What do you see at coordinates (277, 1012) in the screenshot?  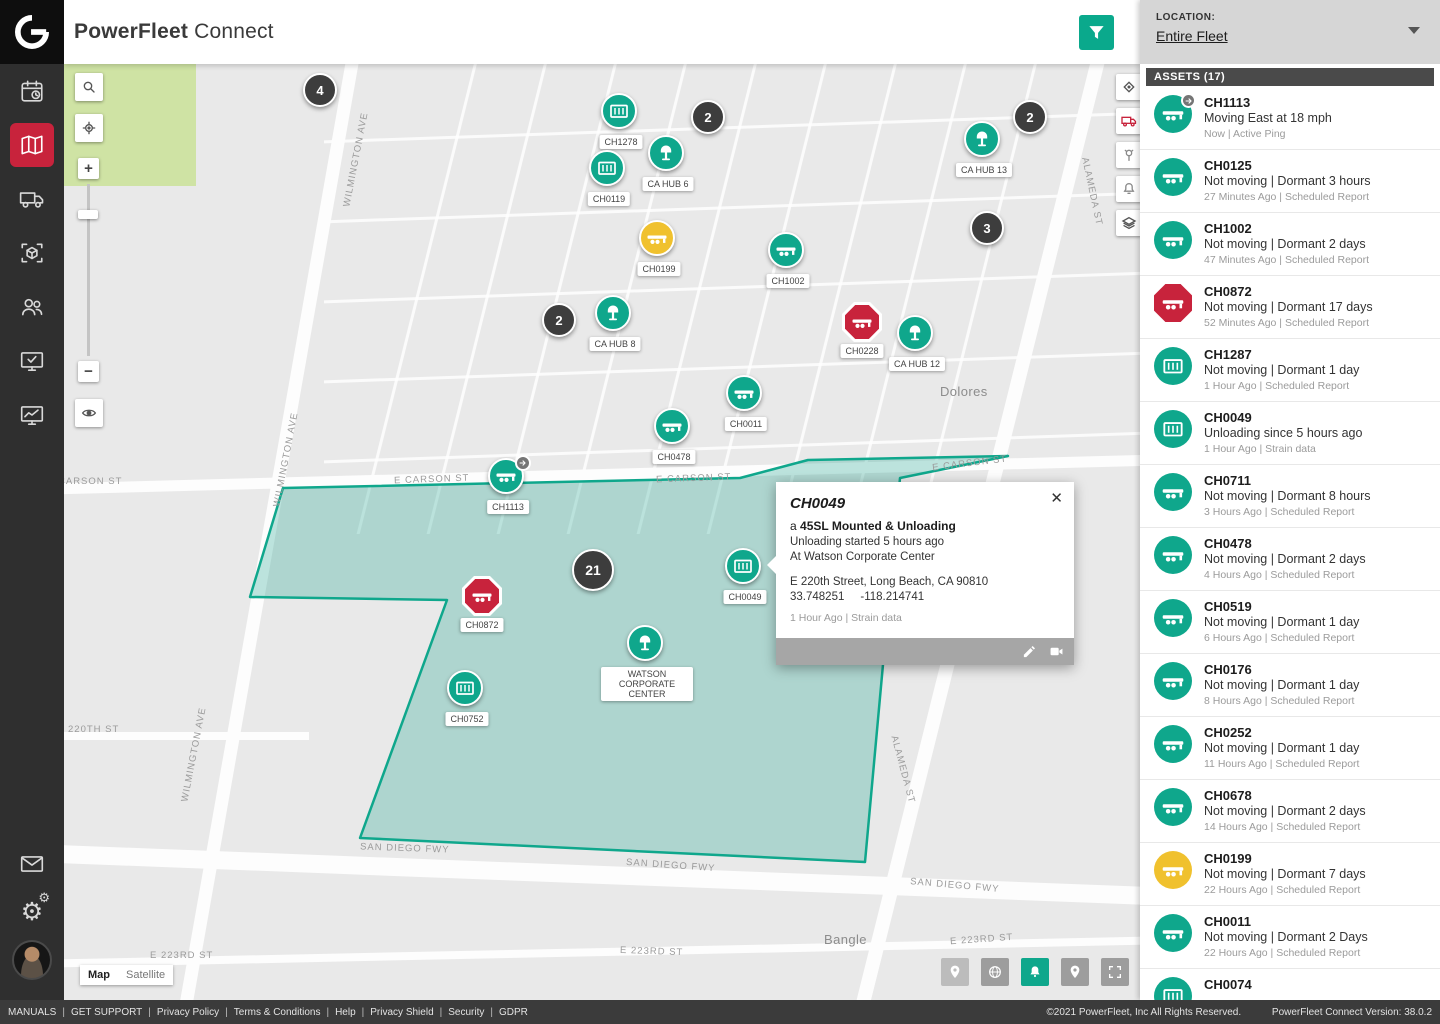 I see `footer-link: Terms & Conditions` at bounding box center [277, 1012].